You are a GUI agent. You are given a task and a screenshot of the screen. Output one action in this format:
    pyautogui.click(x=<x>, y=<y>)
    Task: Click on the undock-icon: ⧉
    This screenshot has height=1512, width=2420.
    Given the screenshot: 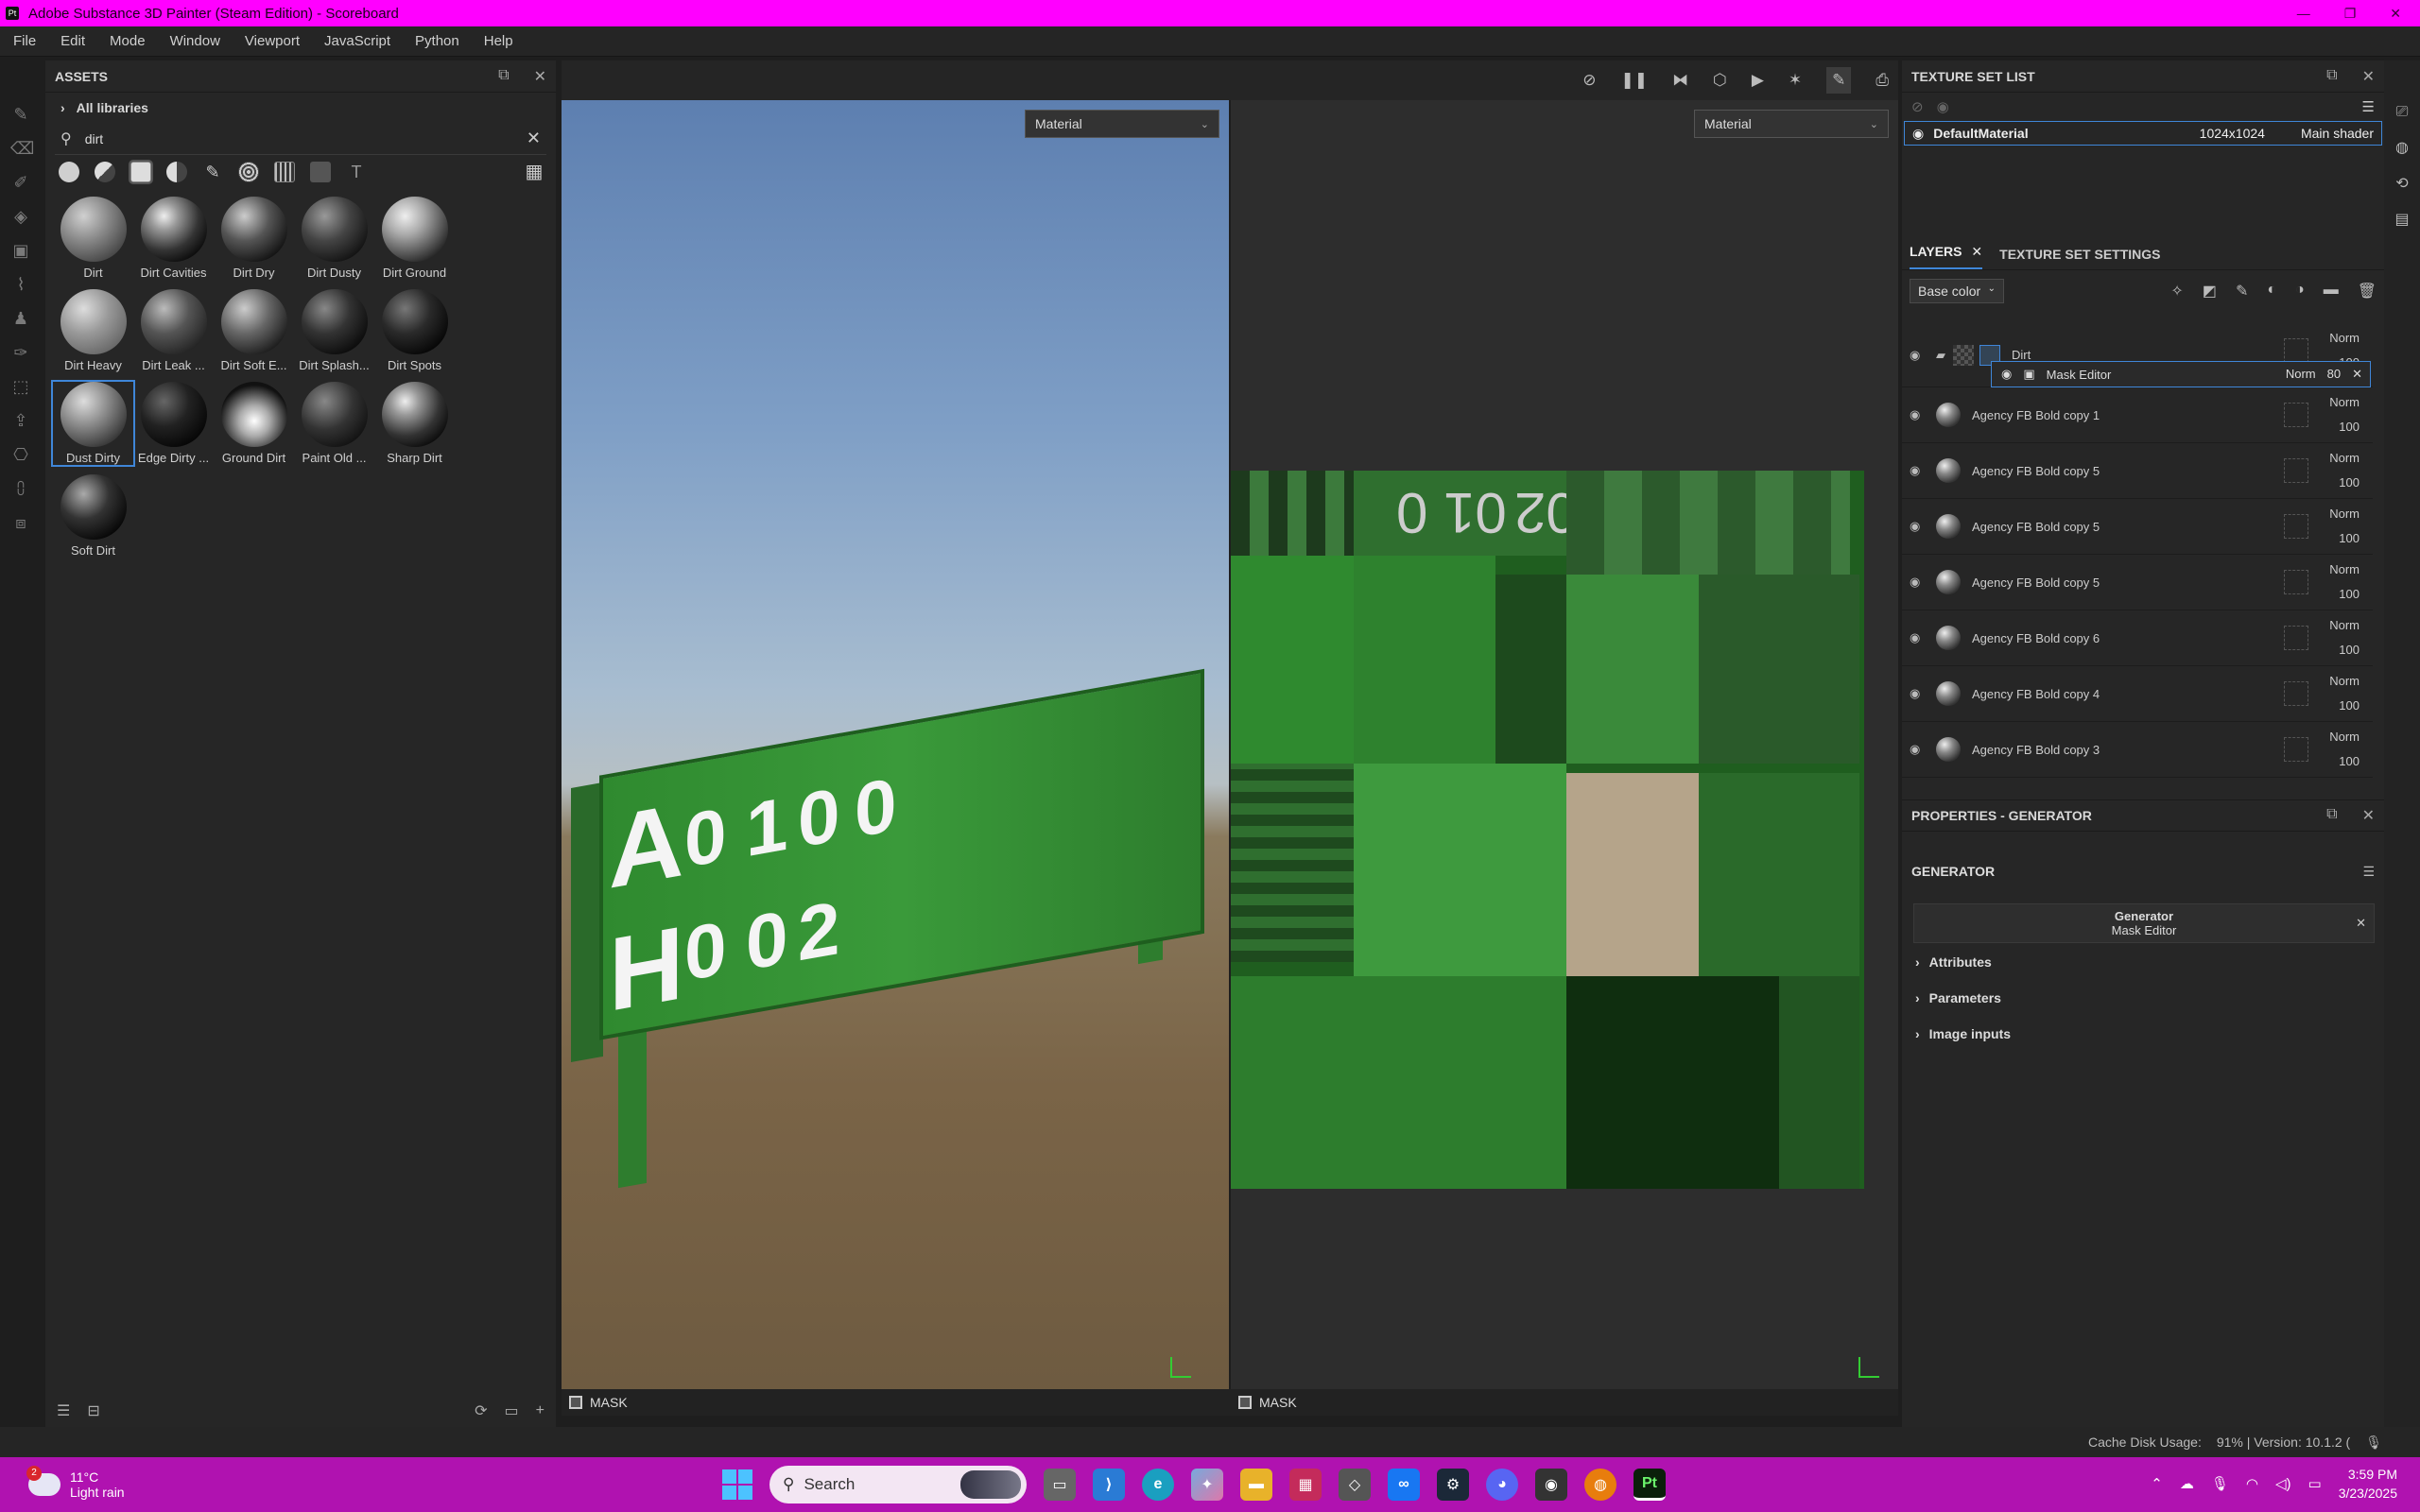 What is the action you would take?
    pyautogui.click(x=2331, y=815)
    